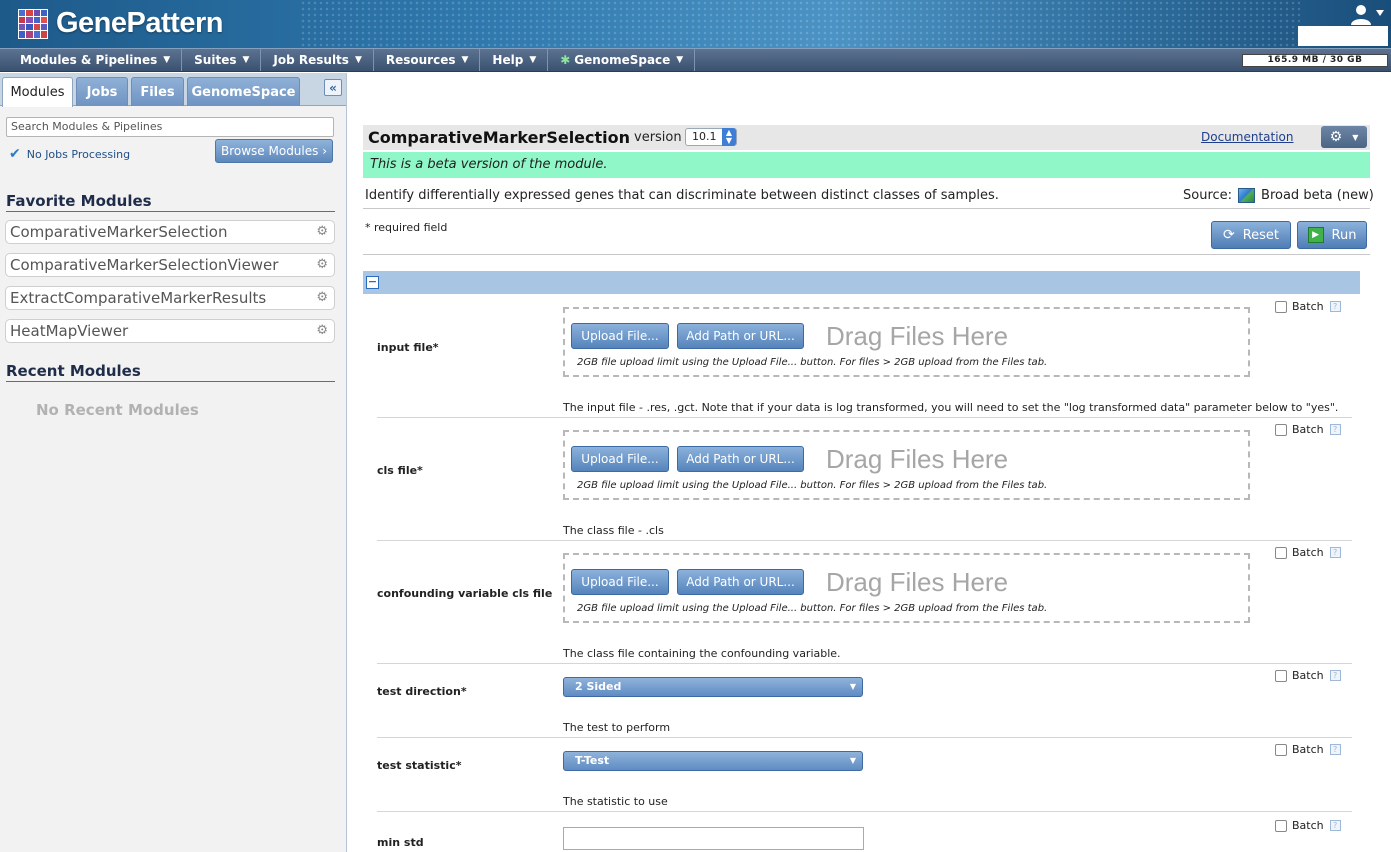  Describe the element at coordinates (1344, 137) in the screenshot. I see `module-settings-button: ⚙ ▼` at that location.